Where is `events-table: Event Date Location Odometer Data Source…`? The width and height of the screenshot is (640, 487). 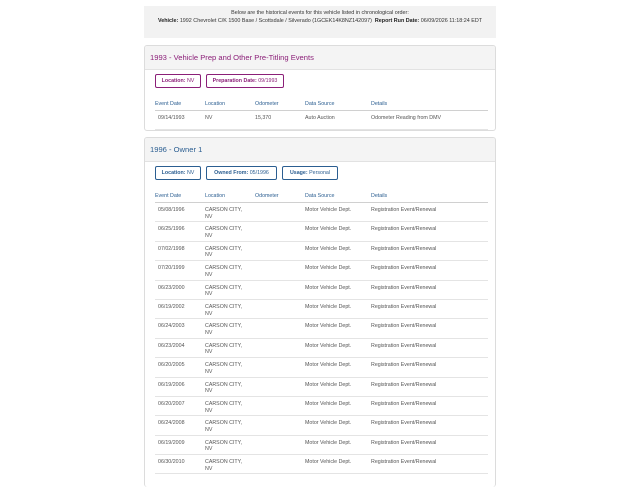 events-table: Event Date Location Odometer Data Source… is located at coordinates (321, 114).